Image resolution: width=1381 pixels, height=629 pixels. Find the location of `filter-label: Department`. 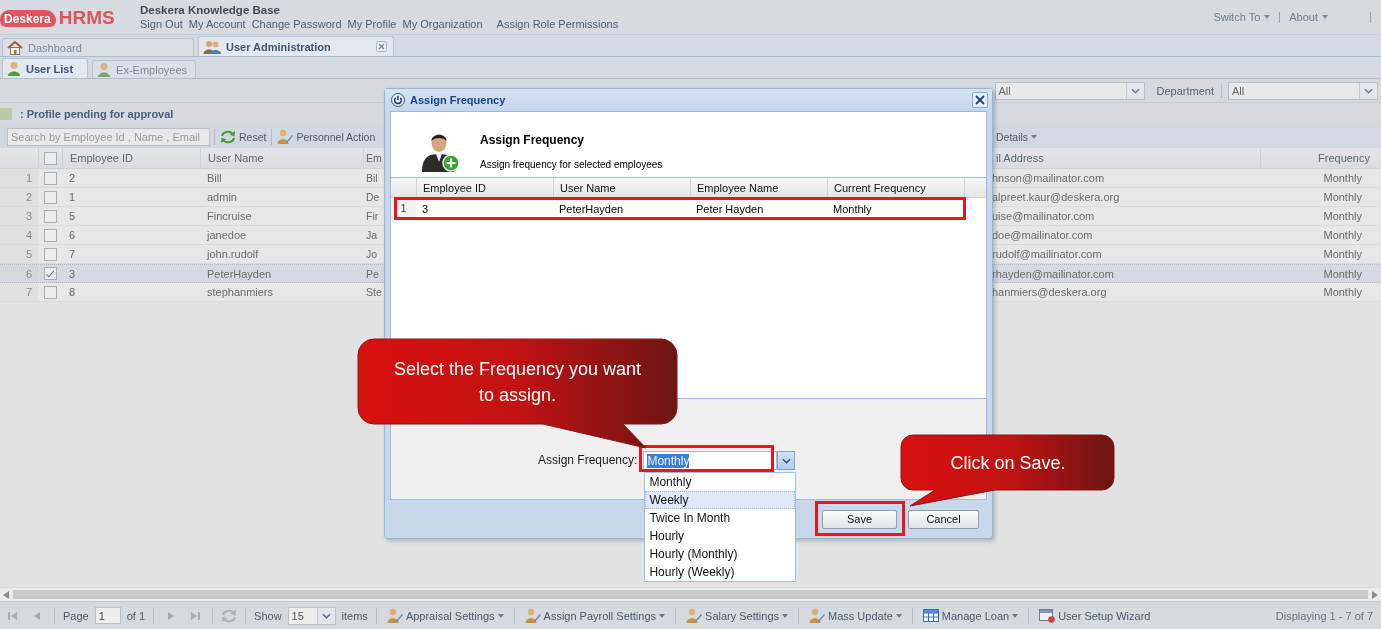

filter-label: Department is located at coordinates (1185, 90).